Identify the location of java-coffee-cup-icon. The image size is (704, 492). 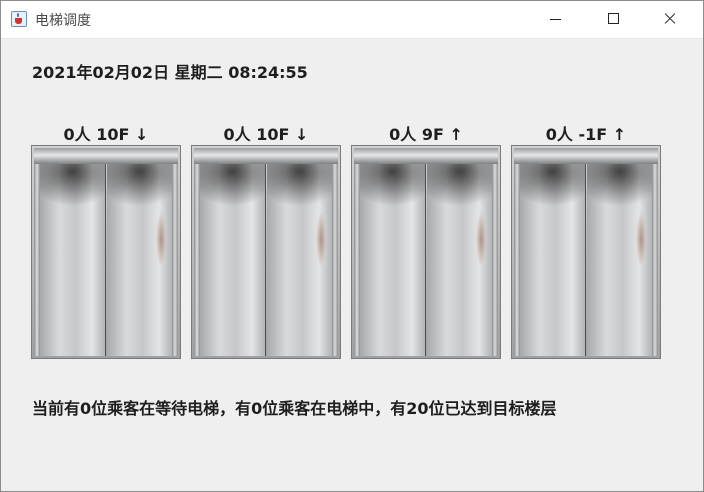
(19, 19).